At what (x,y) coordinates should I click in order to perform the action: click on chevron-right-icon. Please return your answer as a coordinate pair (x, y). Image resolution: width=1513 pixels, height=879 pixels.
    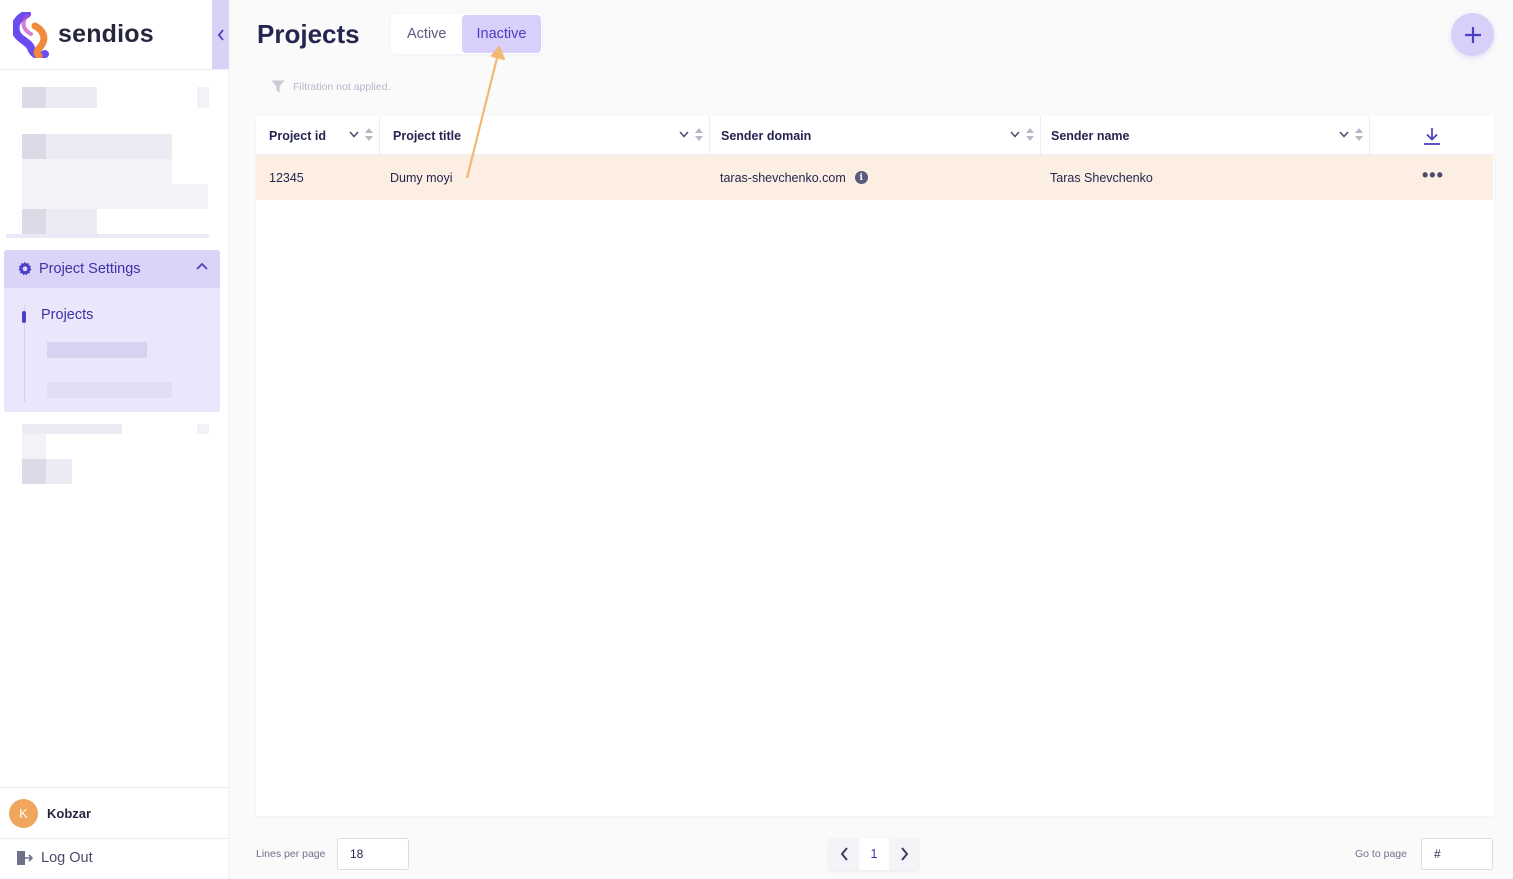
    Looking at the image, I should click on (904, 854).